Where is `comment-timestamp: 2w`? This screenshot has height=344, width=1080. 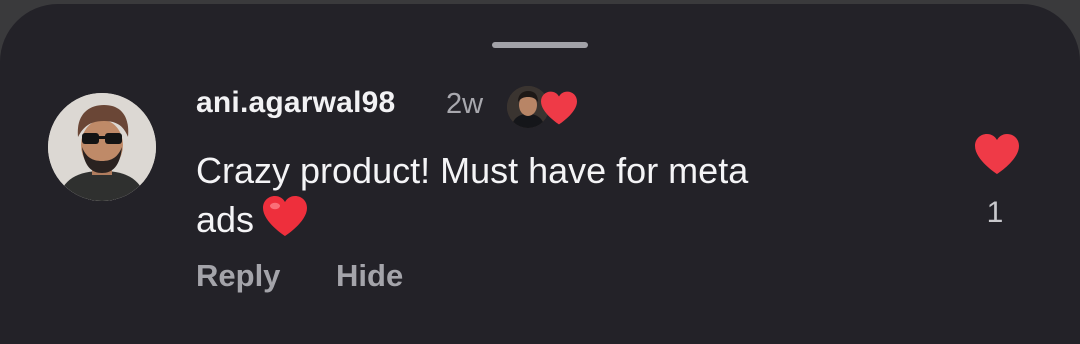
comment-timestamp: 2w is located at coordinates (465, 104).